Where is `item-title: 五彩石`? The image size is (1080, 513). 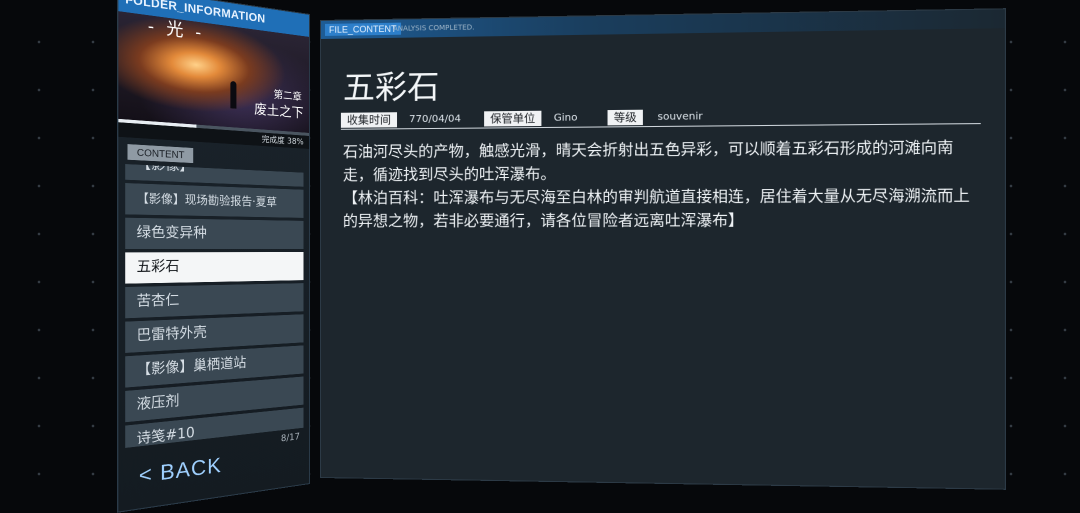 item-title: 五彩石 is located at coordinates (391, 87).